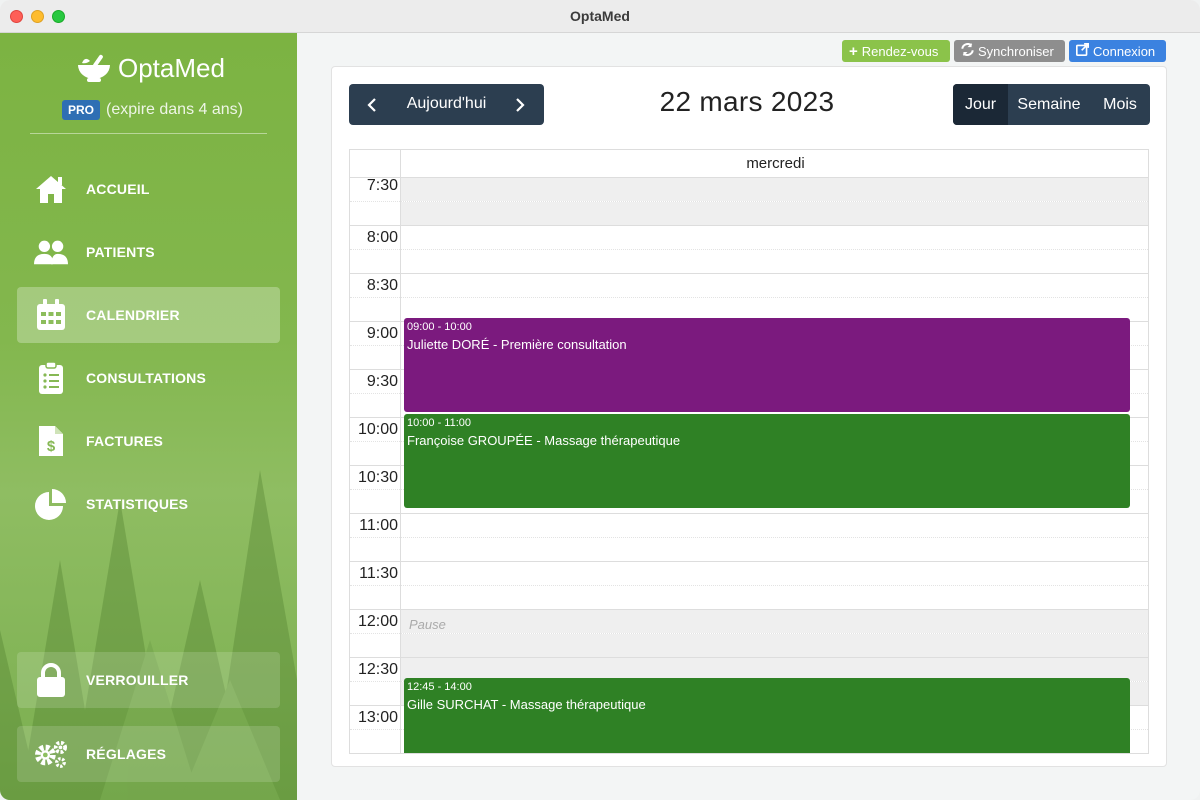 Image resolution: width=1200 pixels, height=800 pixels. I want to click on sidebar-item-accueil: ACCUEIL, so click(148, 189).